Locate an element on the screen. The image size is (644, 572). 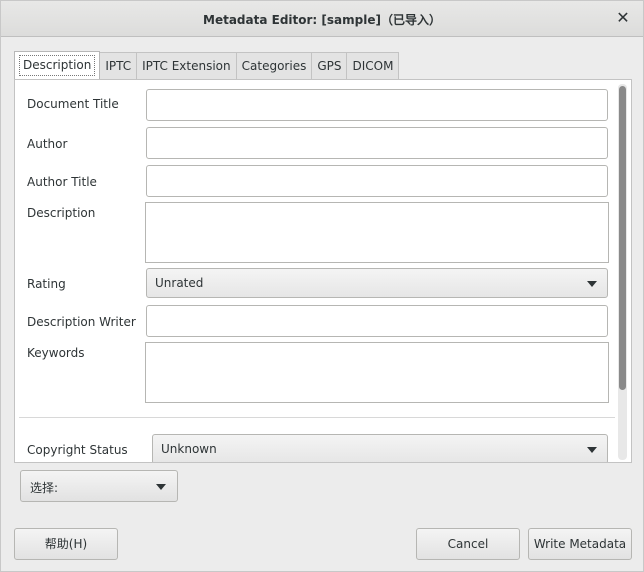
author-title-label: Author Title is located at coordinates (62, 182).